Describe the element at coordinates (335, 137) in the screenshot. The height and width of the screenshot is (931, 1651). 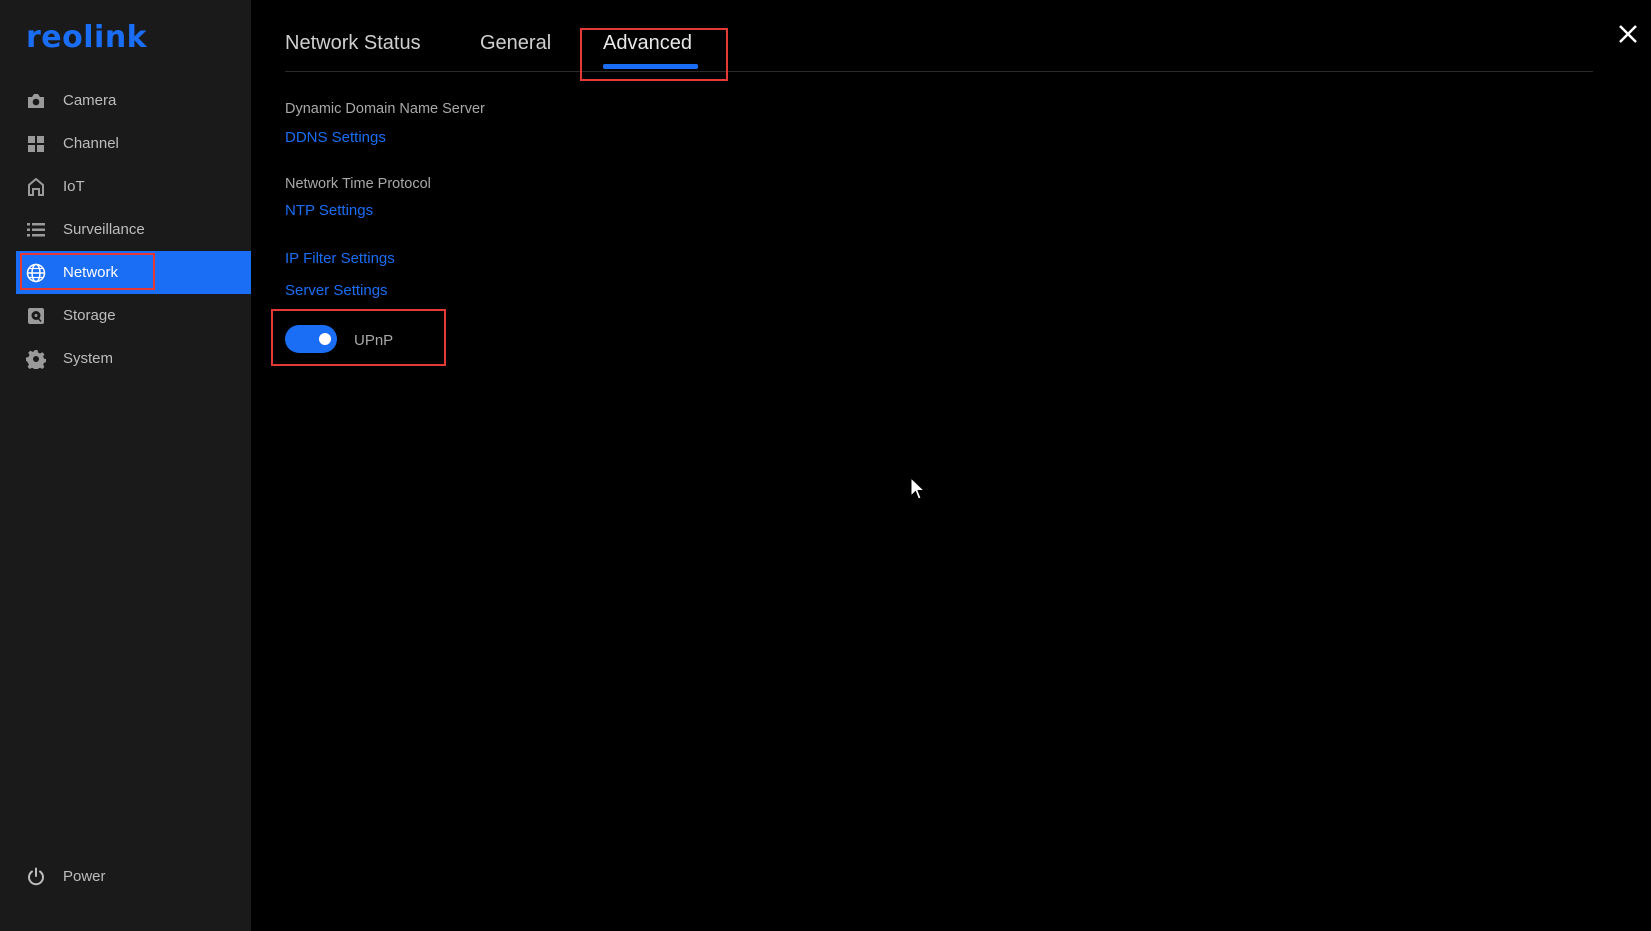
I see `ddns-settings-link: DDNS Settings` at that location.